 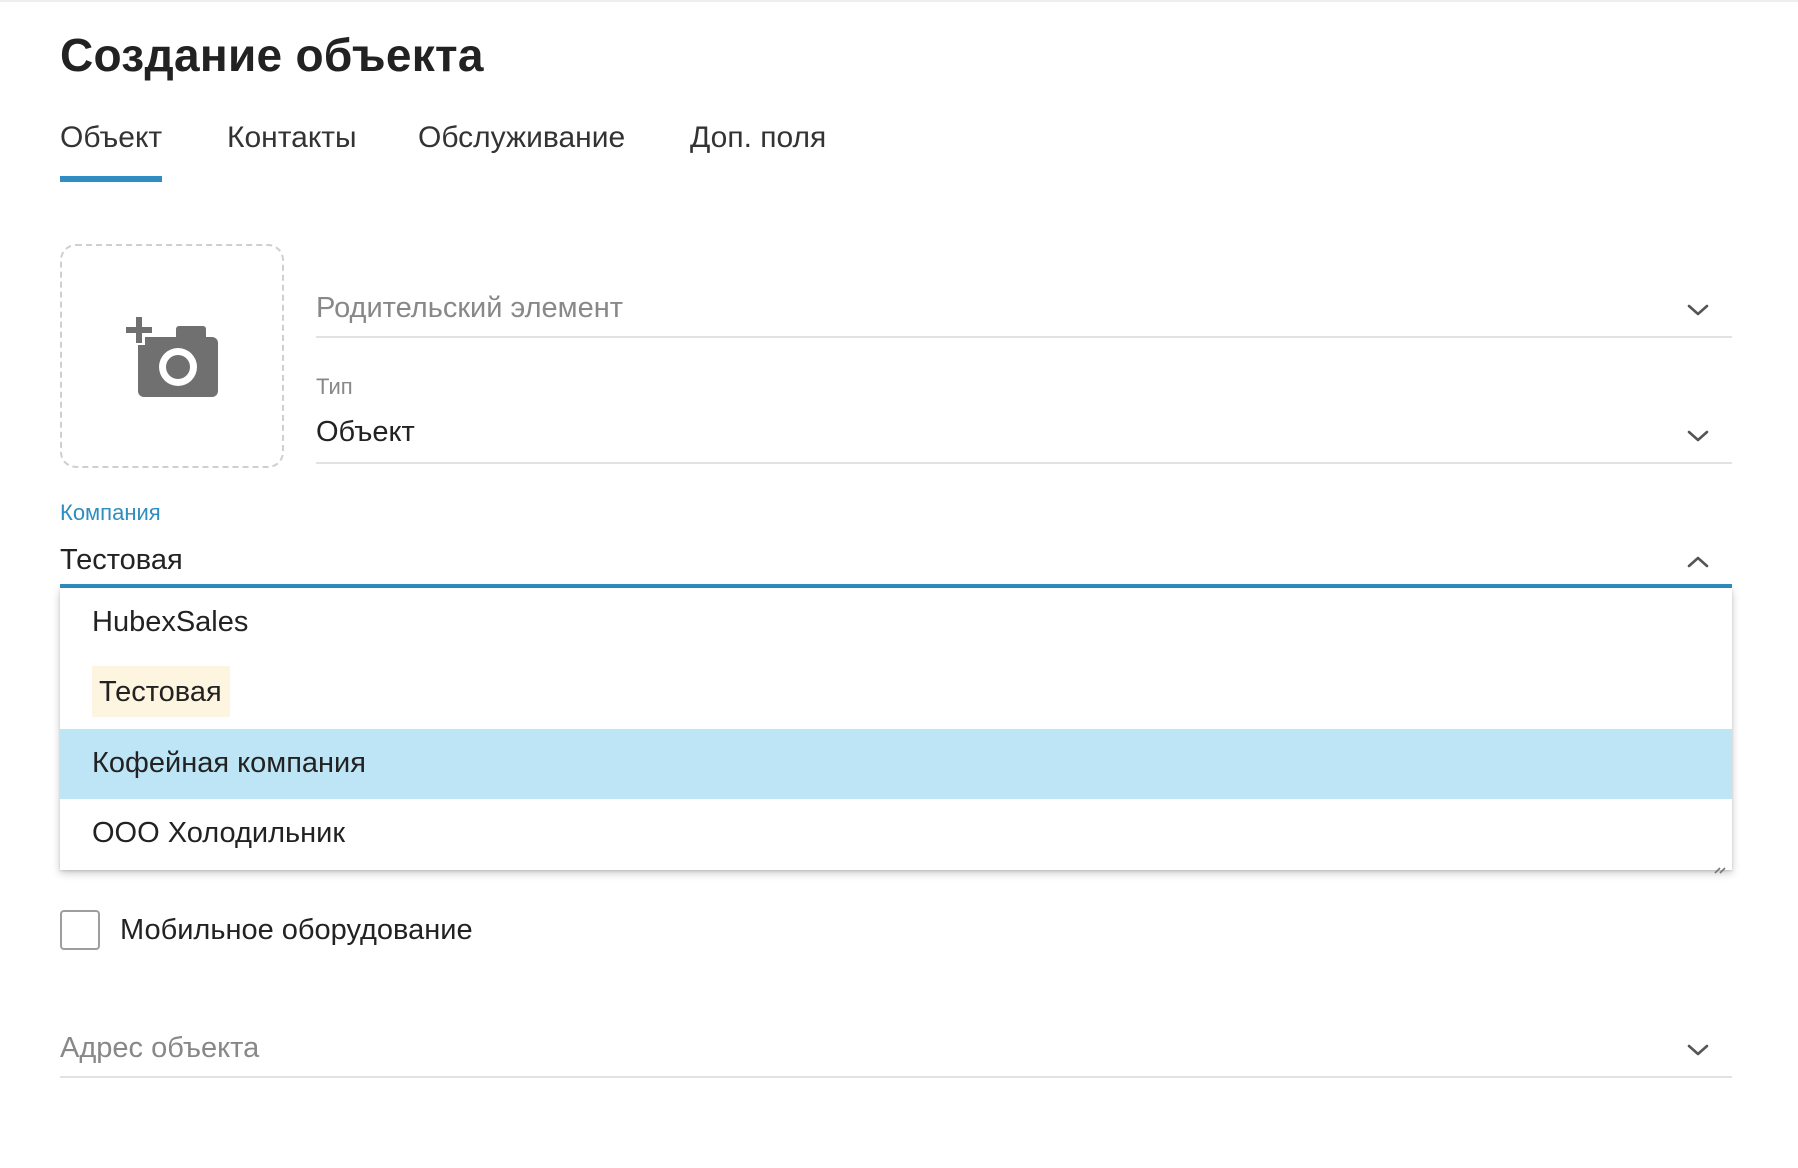 What do you see at coordinates (896, 764) in the screenshot?
I see `dropdown-option-highlighted: Кофейная компания` at bounding box center [896, 764].